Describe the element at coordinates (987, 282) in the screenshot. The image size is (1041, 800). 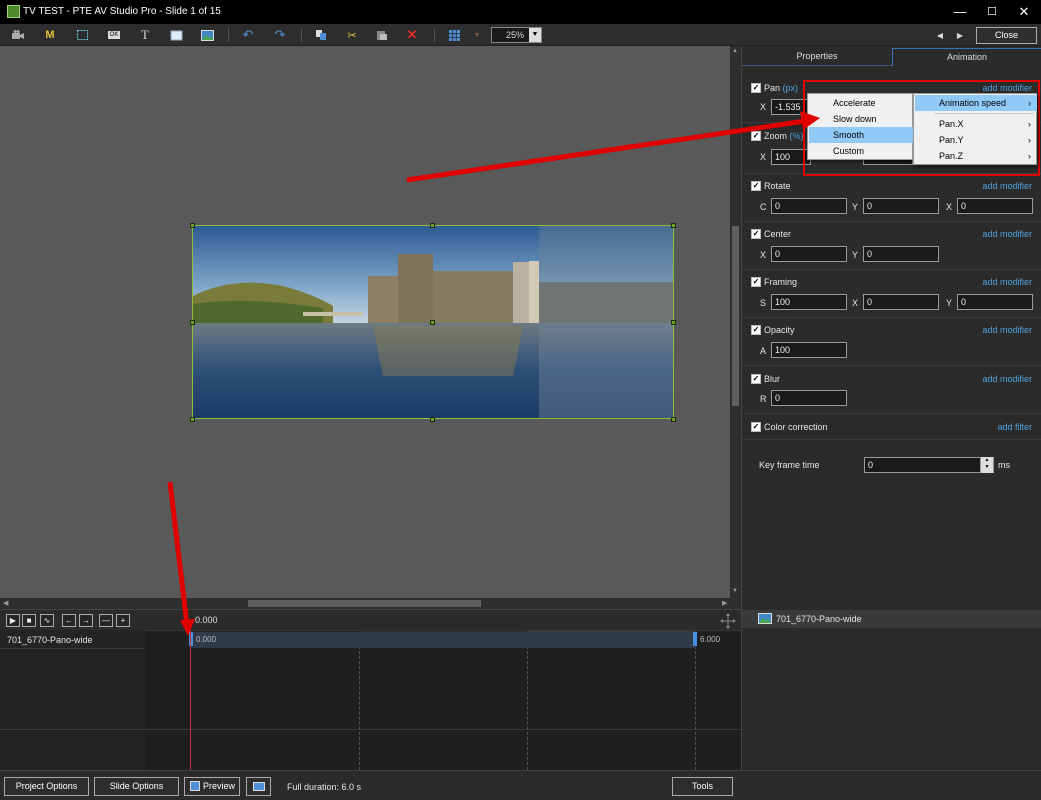
I see `framing-add-modifier-link: add modifier` at that location.